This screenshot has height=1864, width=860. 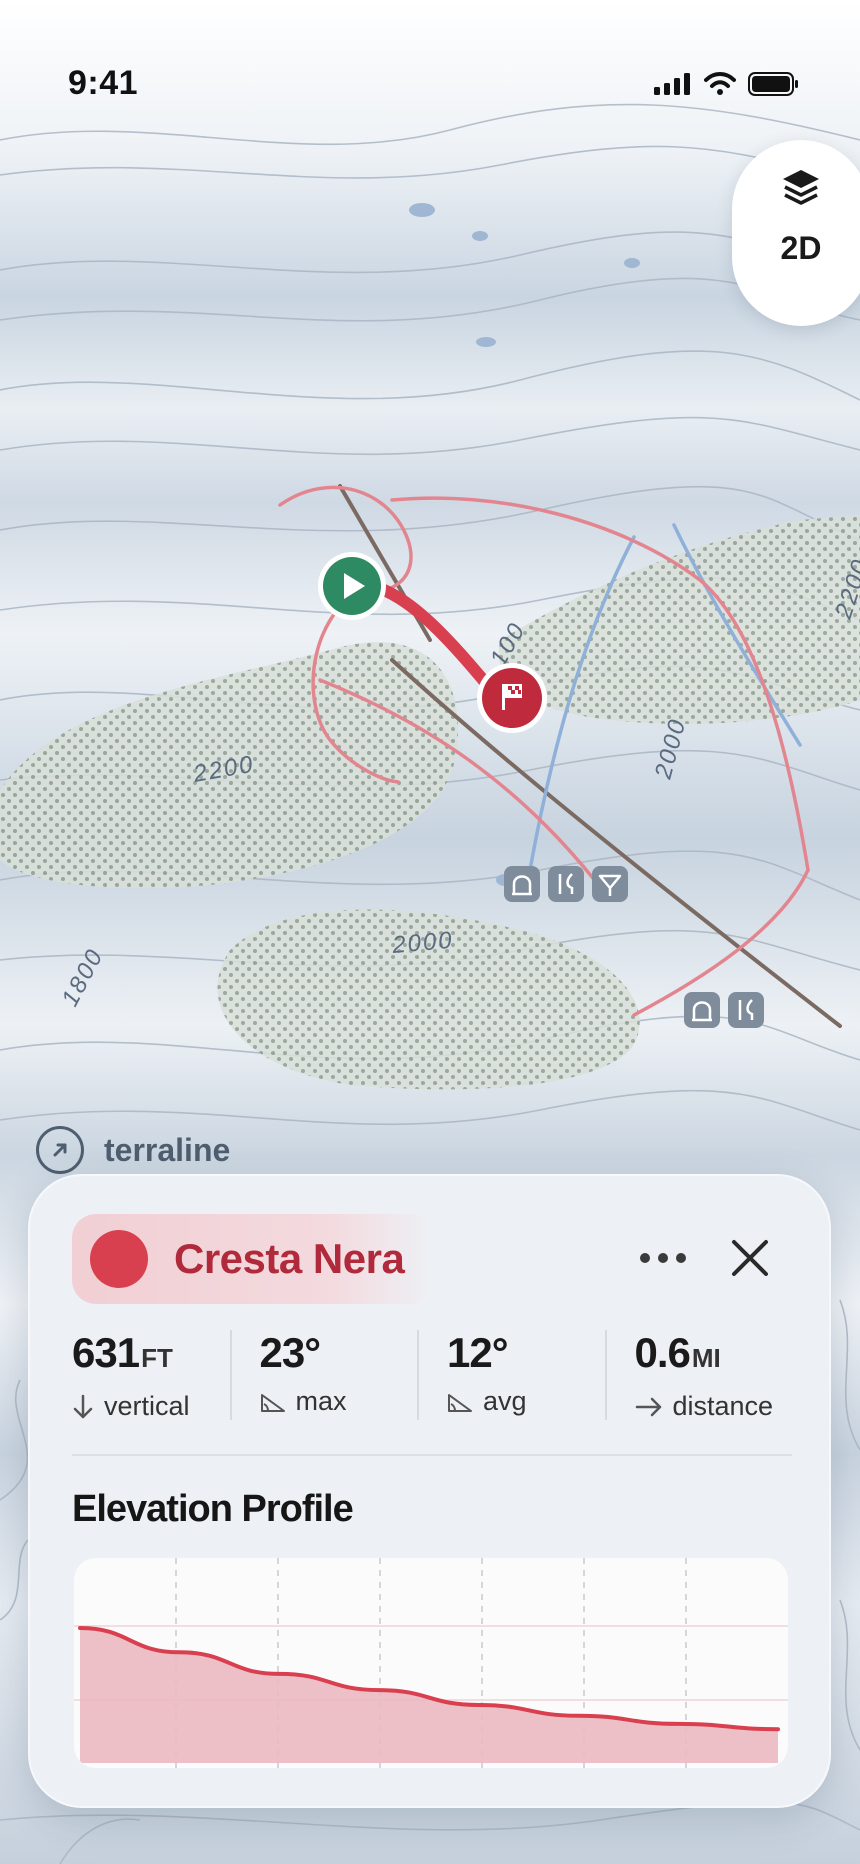 I want to click on brand-logo: terraline, so click(x=133, y=1150).